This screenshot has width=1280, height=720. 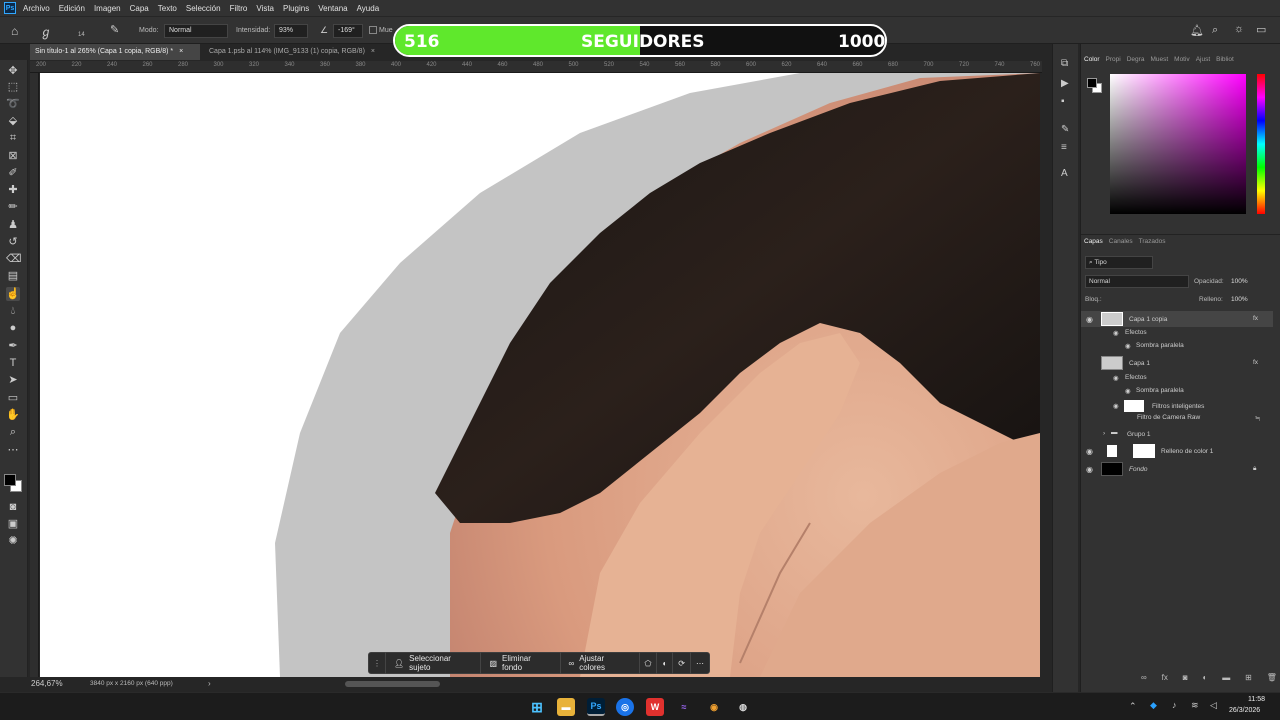 What do you see at coordinates (1272, 680) in the screenshot?
I see `trash-icon: 🗑︎` at bounding box center [1272, 680].